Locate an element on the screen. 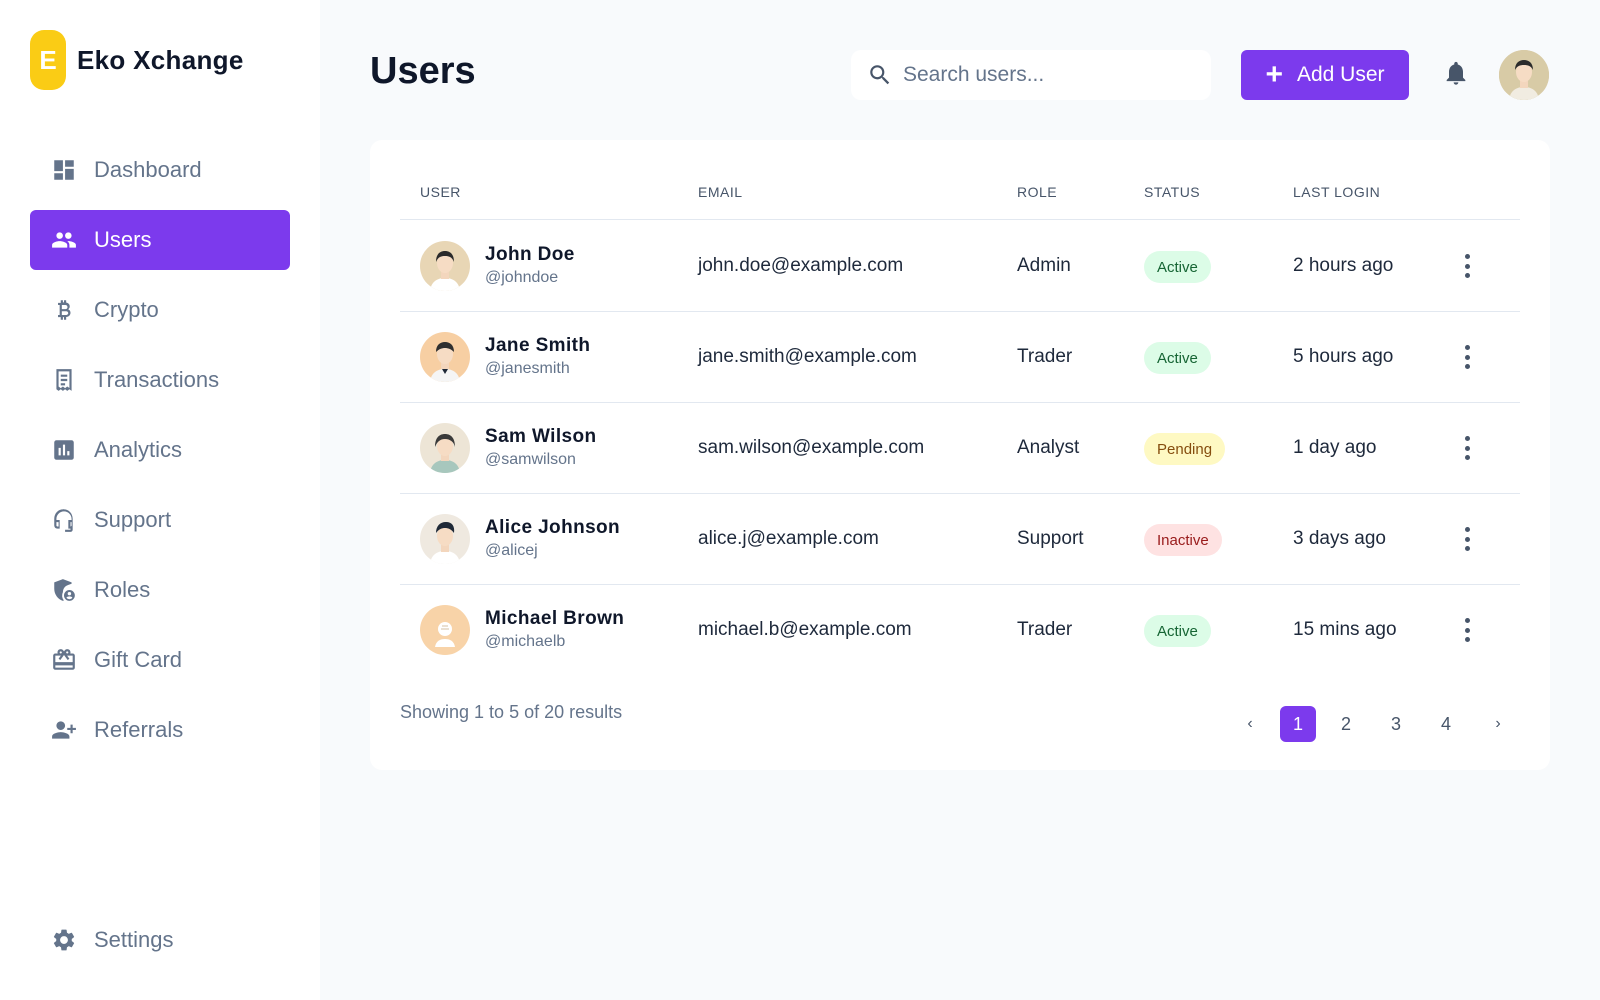  search-input is located at coordinates (1048, 75).